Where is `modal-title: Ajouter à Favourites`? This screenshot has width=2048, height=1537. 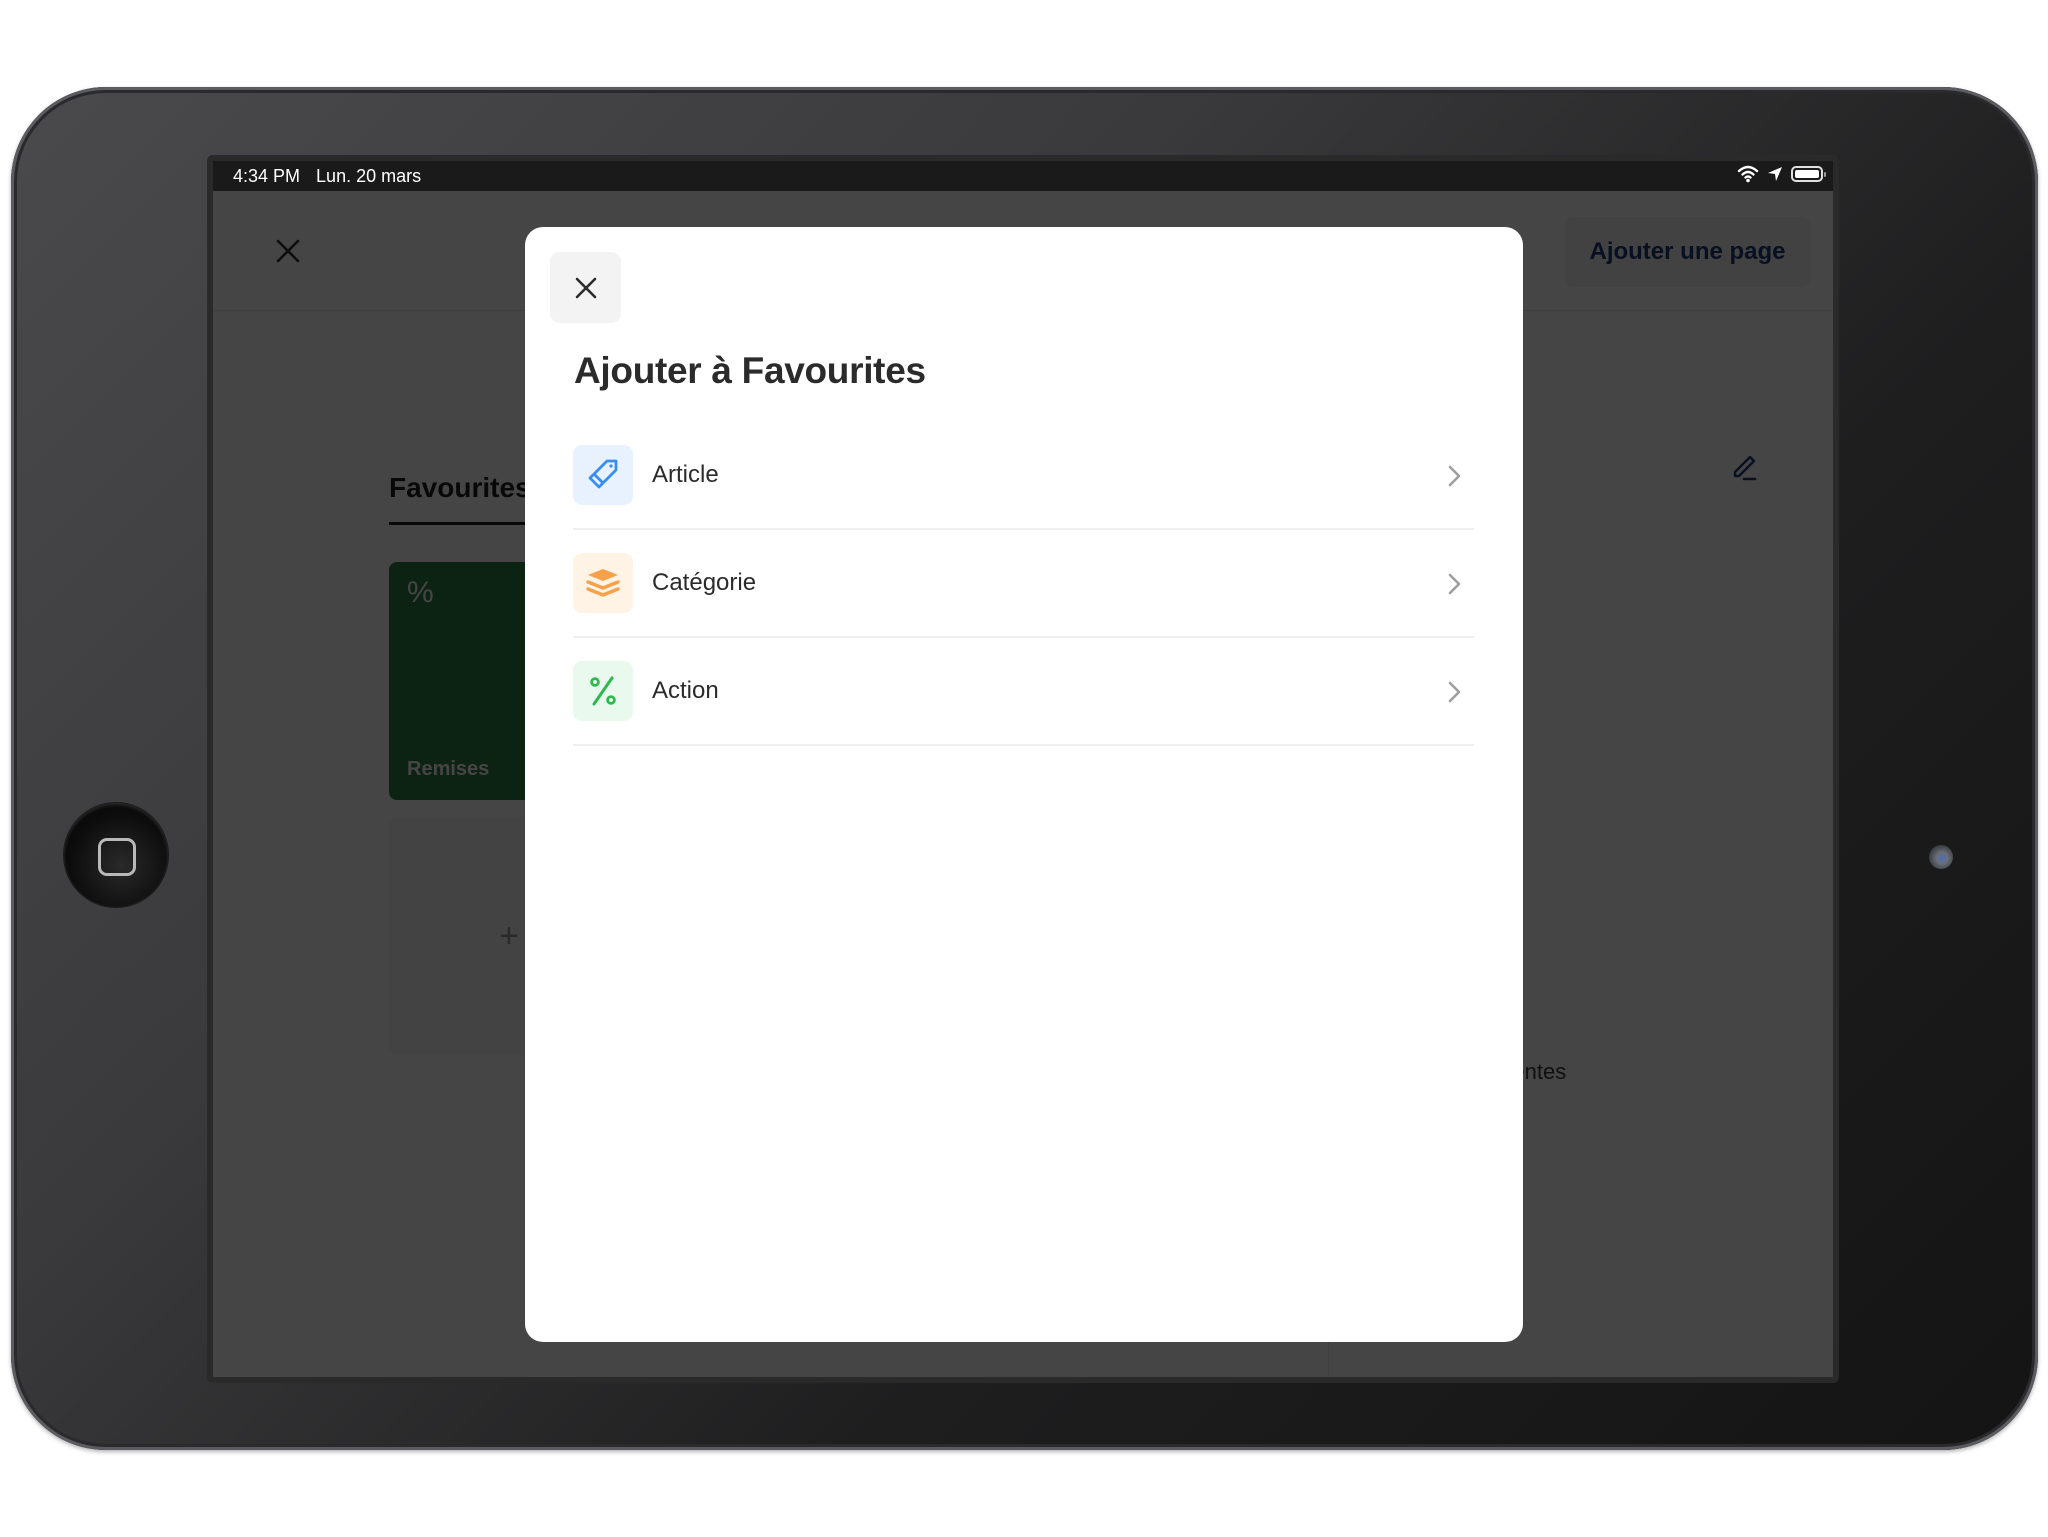 modal-title: Ajouter à Favourites is located at coordinates (750, 370).